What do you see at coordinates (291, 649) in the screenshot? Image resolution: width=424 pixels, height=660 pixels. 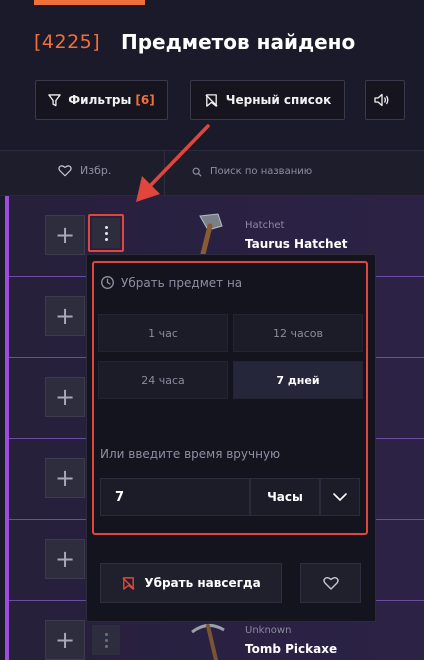 I see `item-name: Tomb Pickaxe` at bounding box center [291, 649].